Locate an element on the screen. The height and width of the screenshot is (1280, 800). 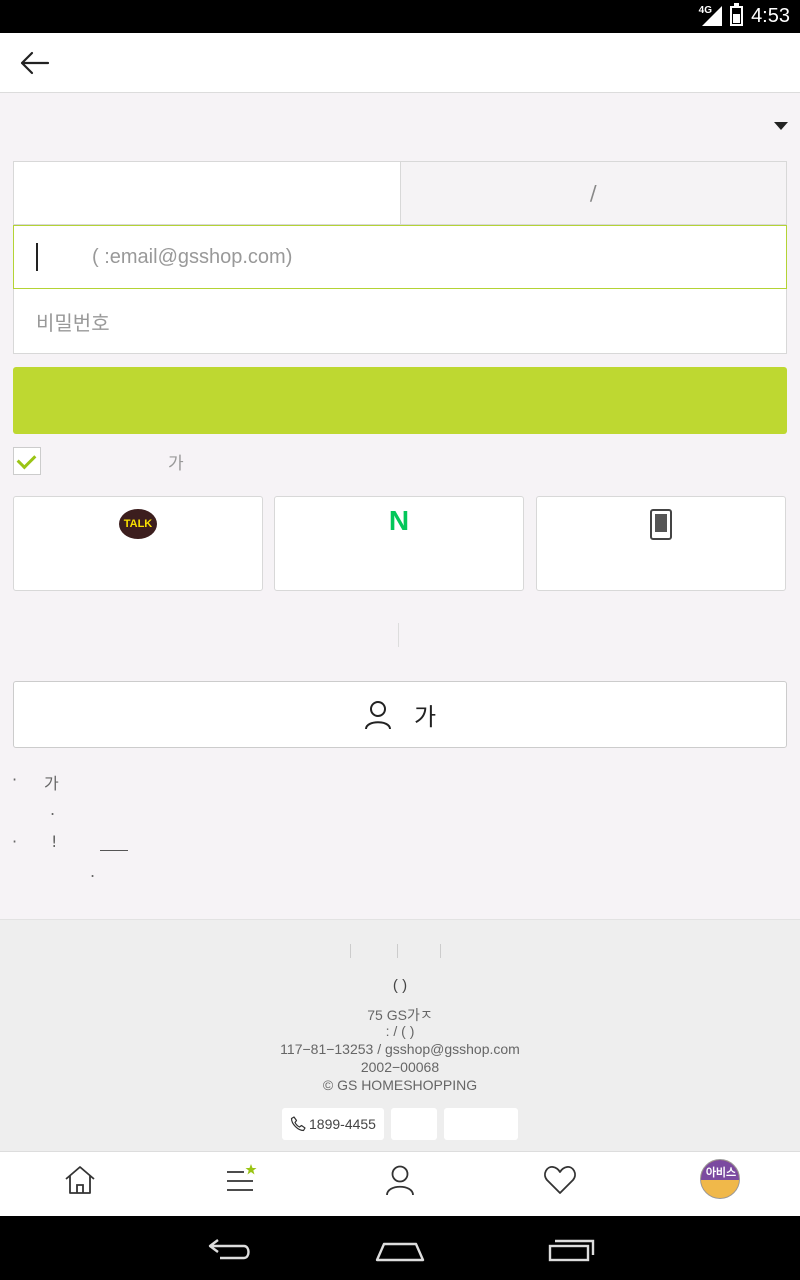
mobile-phone-icon is located at coordinates (661, 524).